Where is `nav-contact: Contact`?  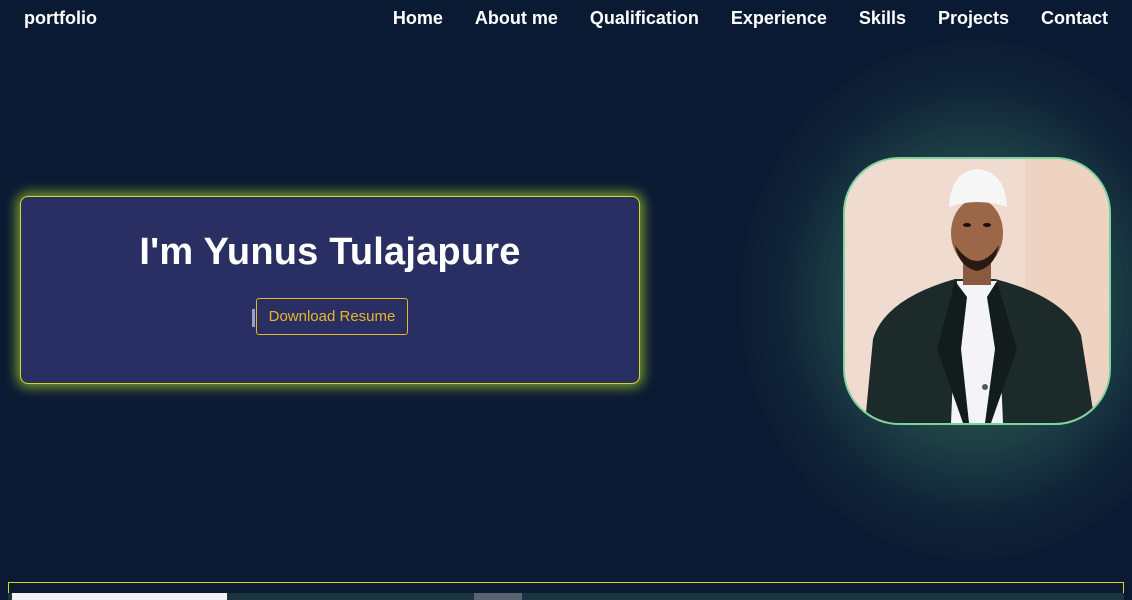 nav-contact: Contact is located at coordinates (1074, 18).